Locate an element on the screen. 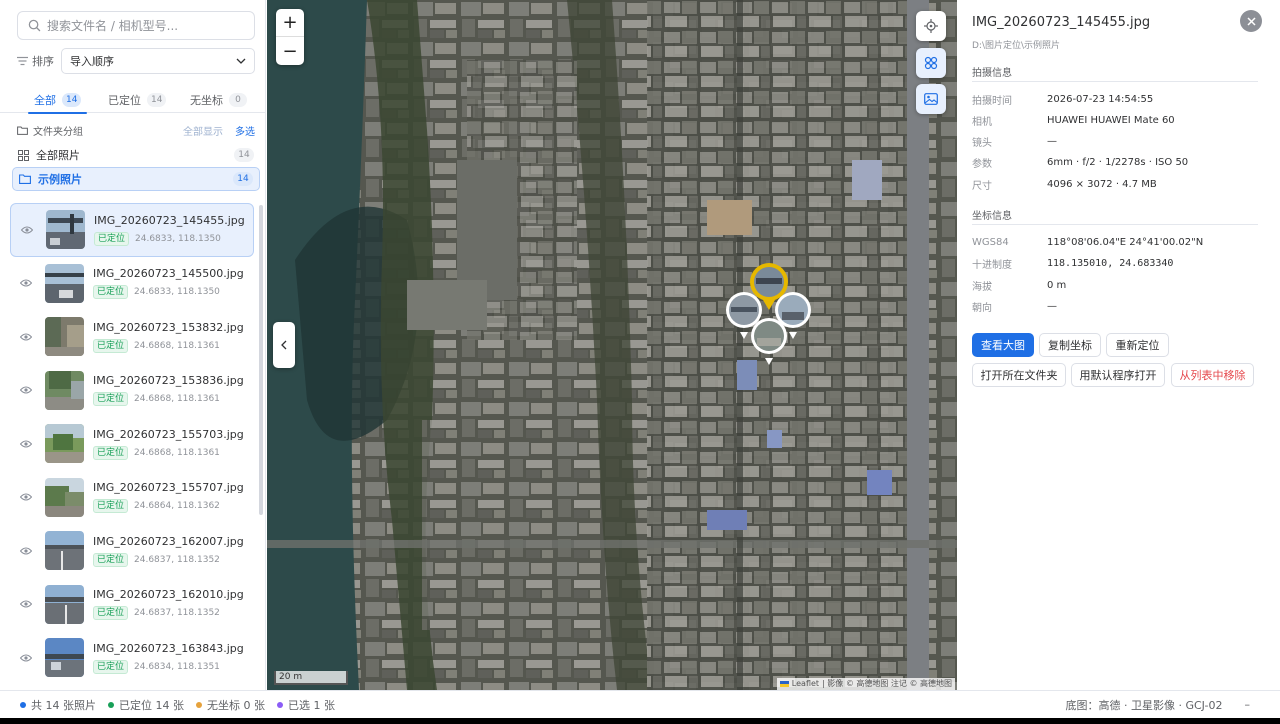  info-row: 相机 HUAWEI HUAWEI Mate 60 is located at coordinates (1117, 120).